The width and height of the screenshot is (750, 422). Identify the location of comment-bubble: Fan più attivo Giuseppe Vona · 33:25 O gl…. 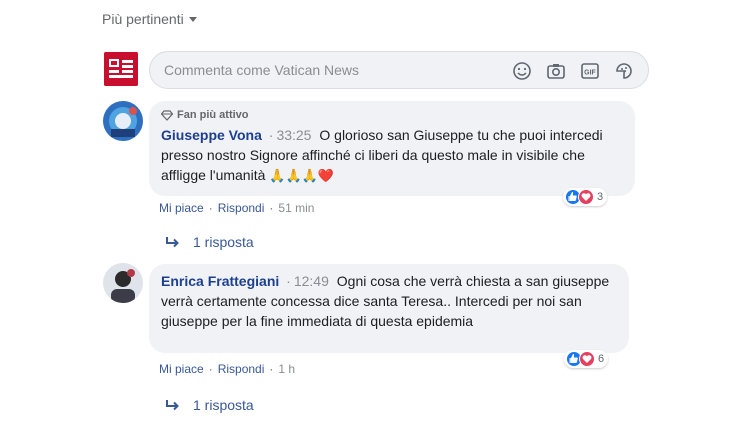
(392, 148).